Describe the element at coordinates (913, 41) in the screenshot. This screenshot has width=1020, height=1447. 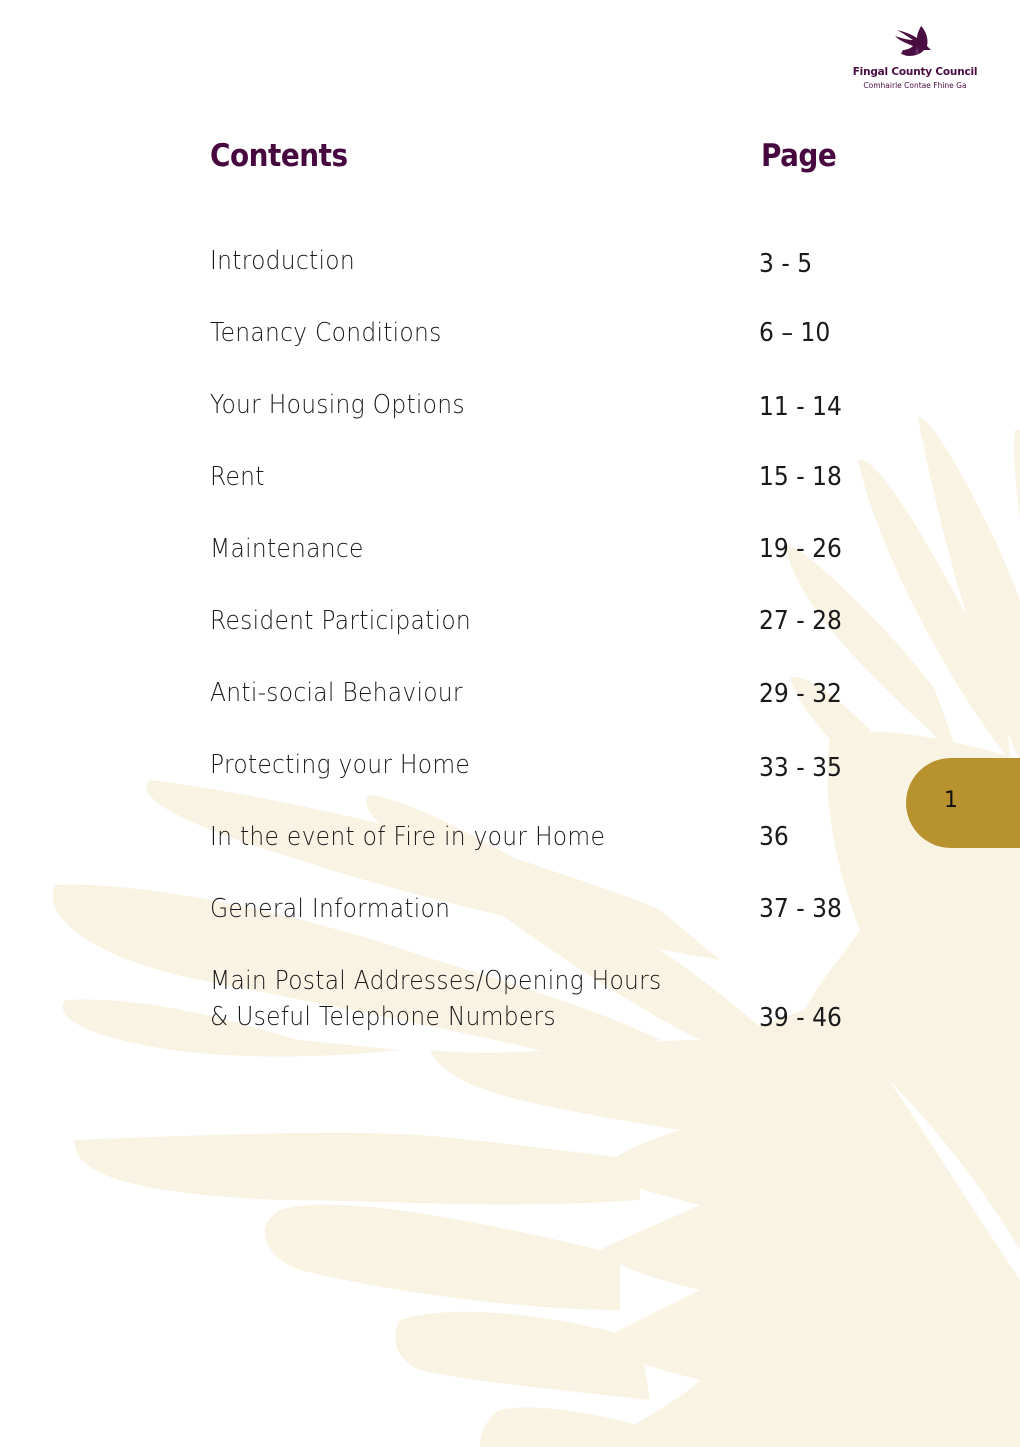
I see `bird-icon` at that location.